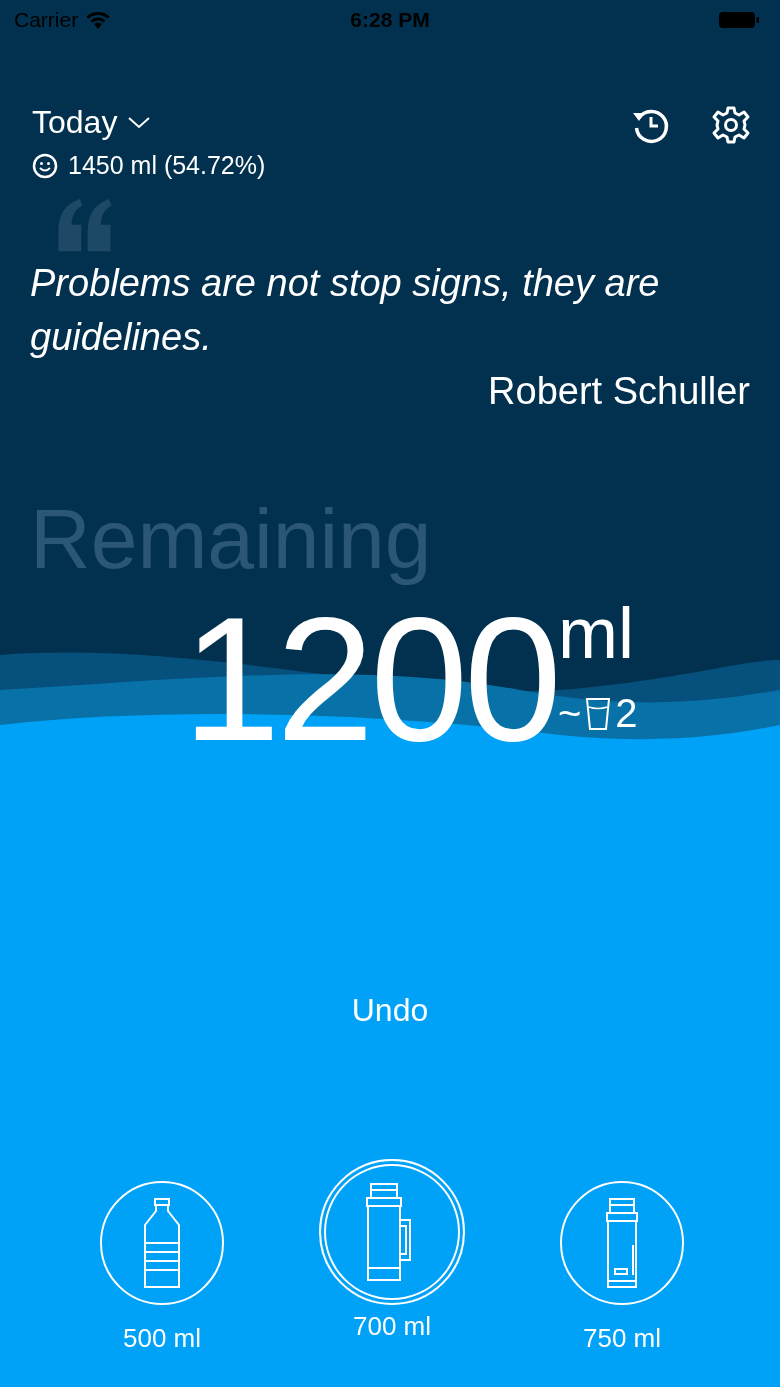 The height and width of the screenshot is (1387, 780). Describe the element at coordinates (345, 310) in the screenshot. I see `quote-text: Problems are not stop signs, they are guidelines.` at that location.